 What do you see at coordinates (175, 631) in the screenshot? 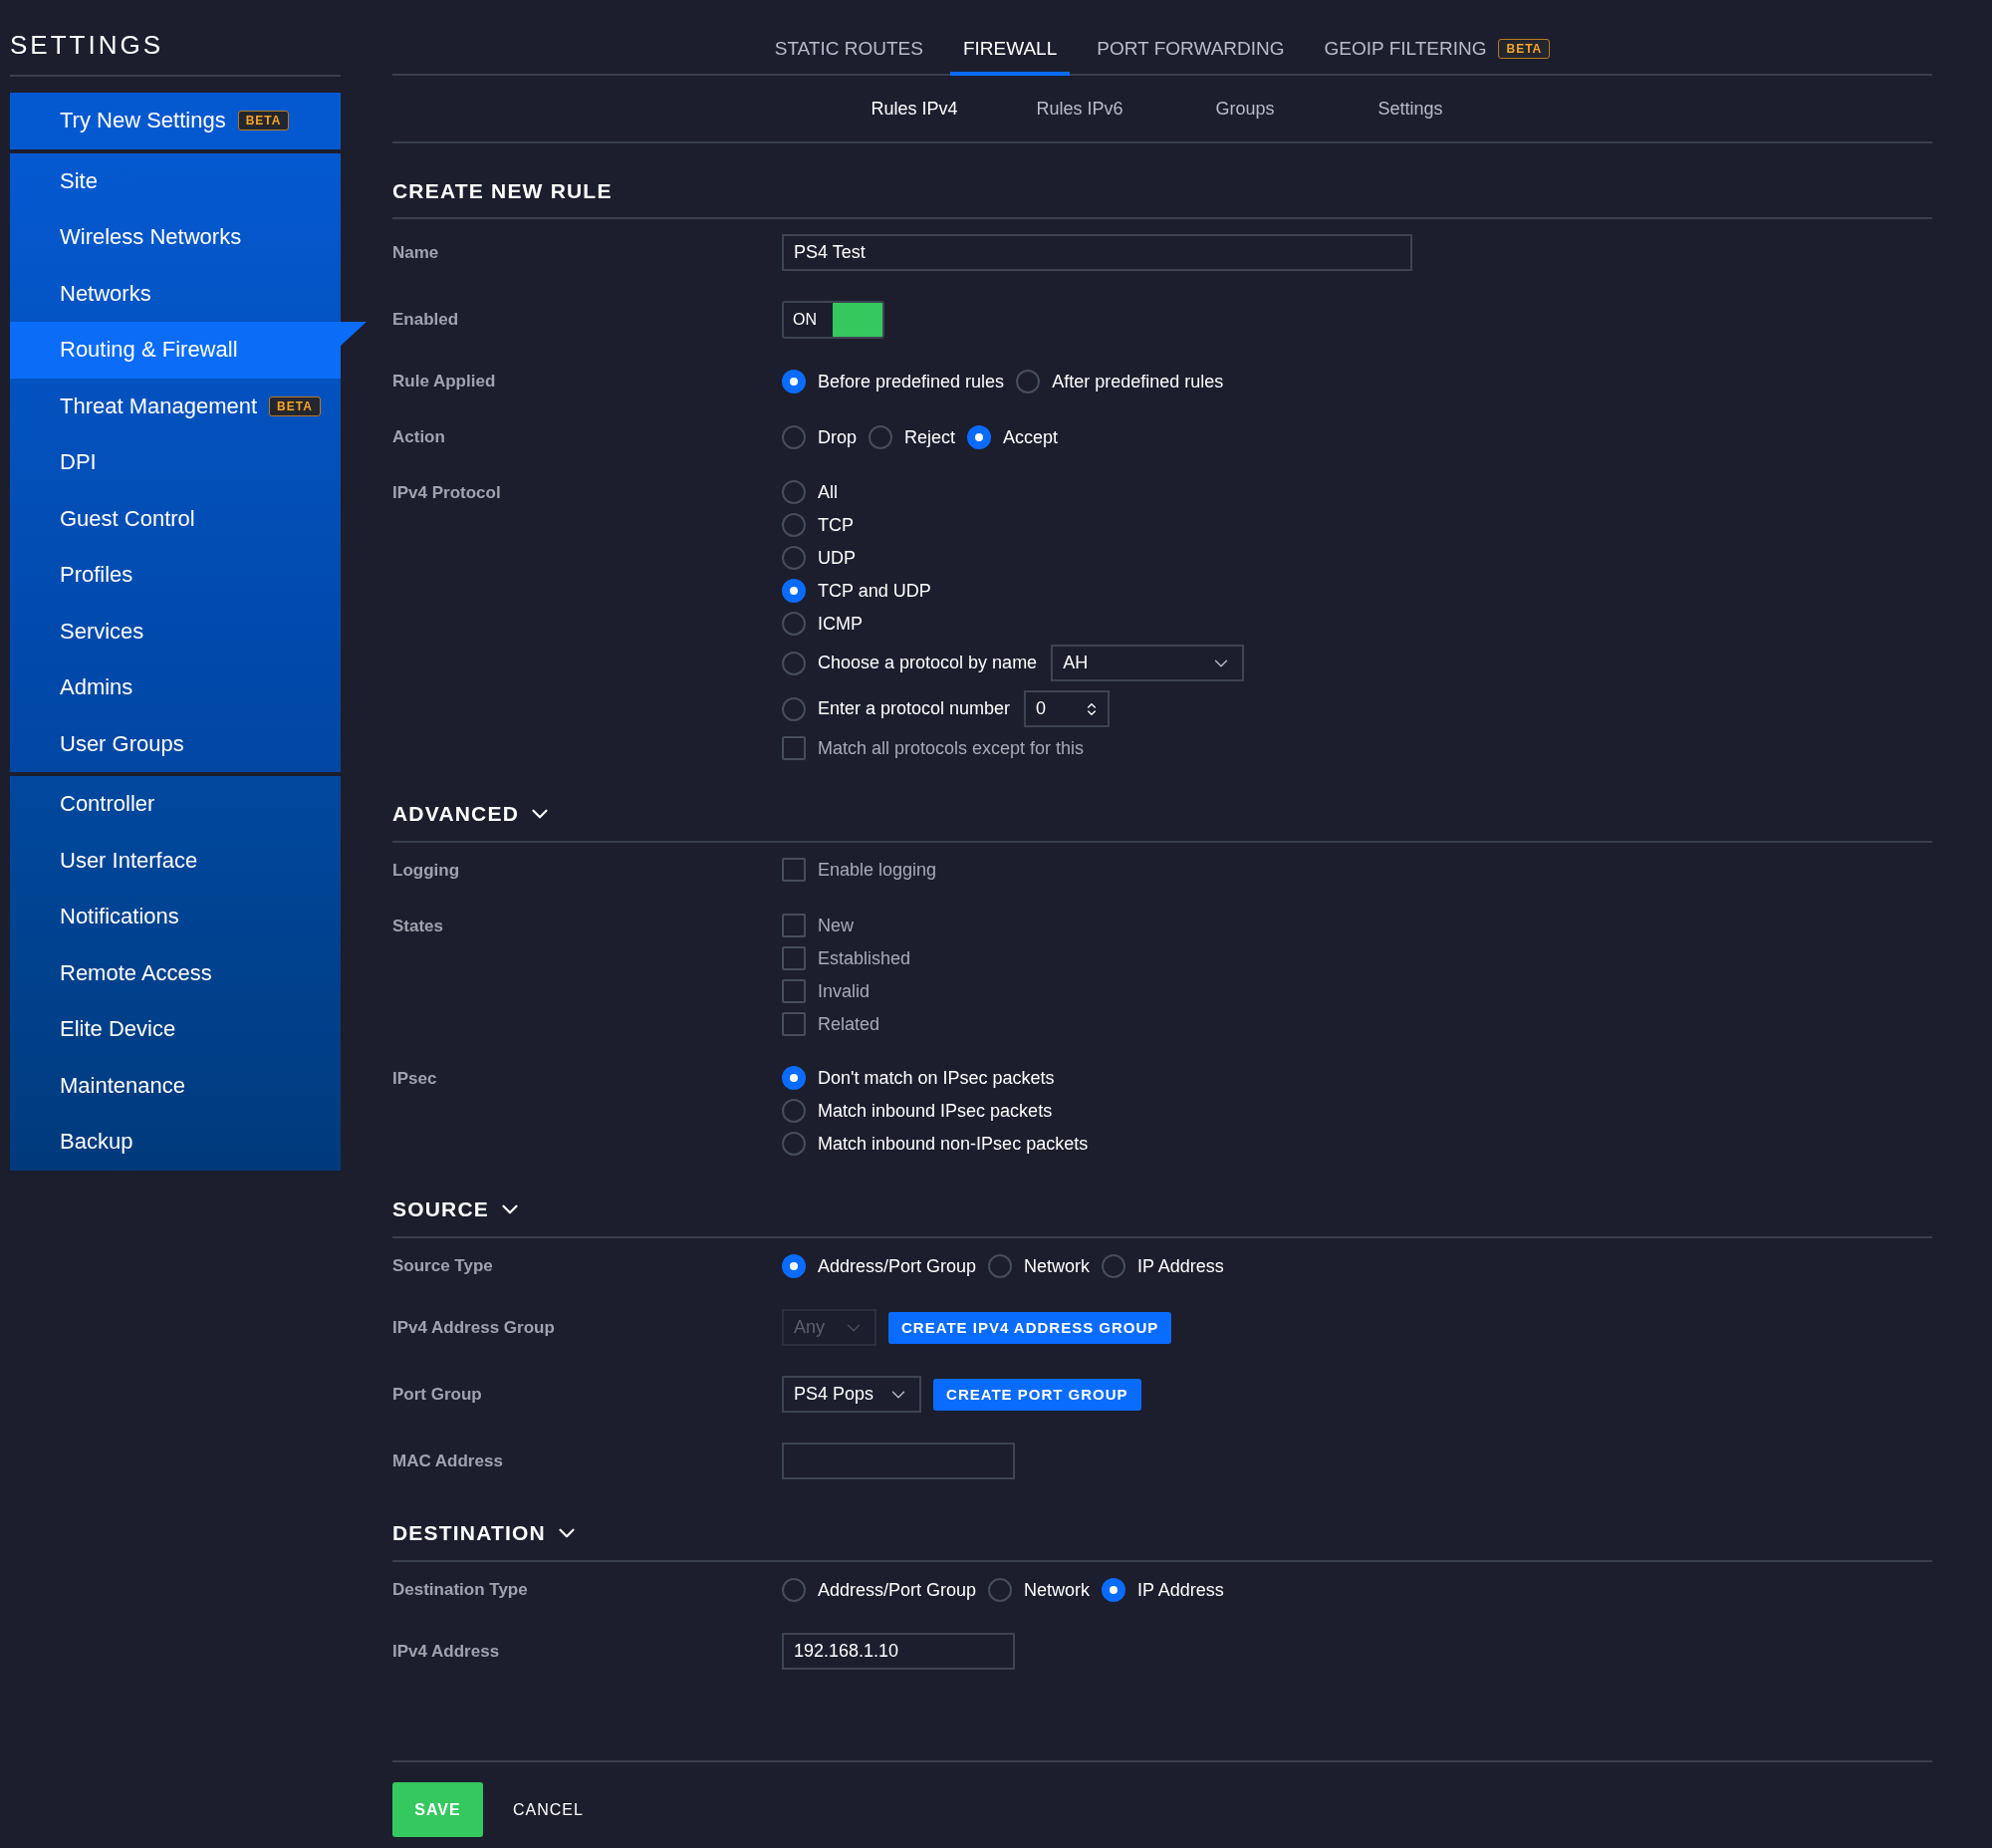
I see `sidebar-item: Services` at bounding box center [175, 631].